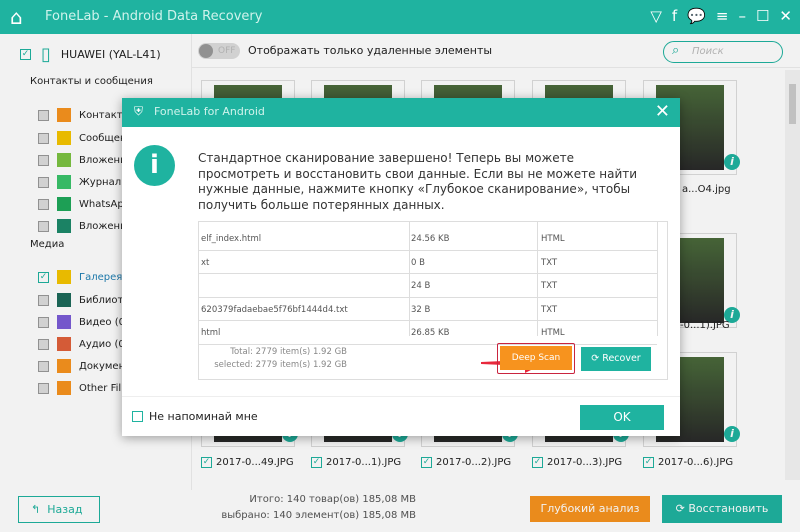 The width and height of the screenshot is (800, 532). I want to click on chat-icon: 💬, so click(696, 16).